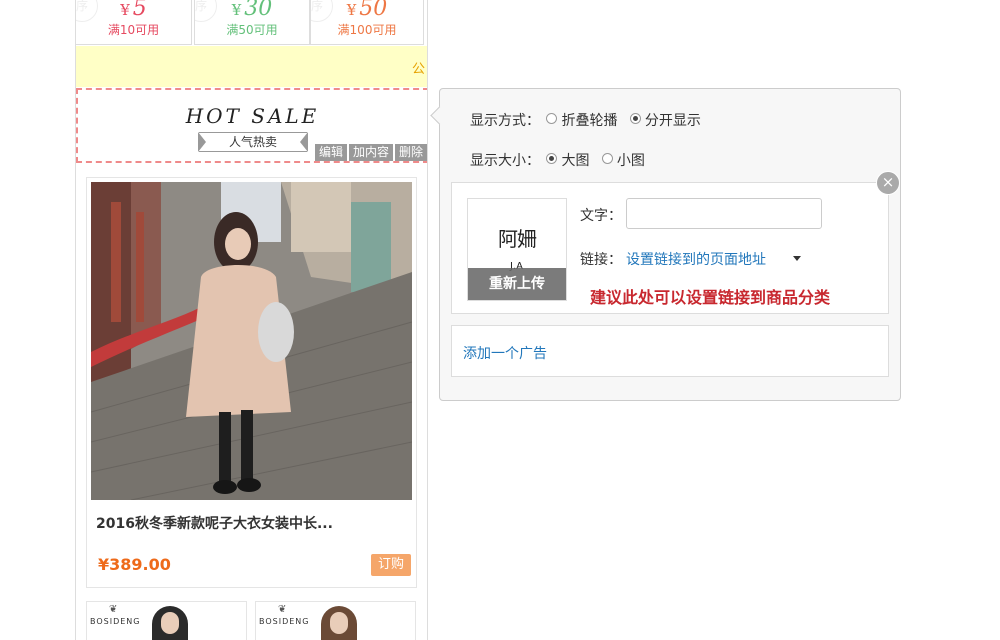  Describe the element at coordinates (367, 22) in the screenshot. I see `coupon-50: 序 ¥50 满100可用` at that location.